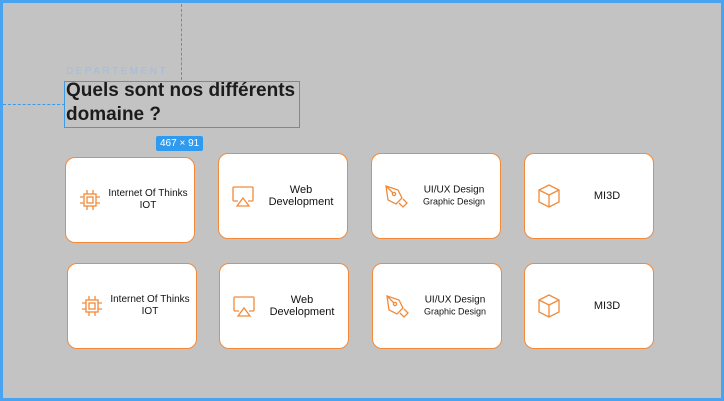 The image size is (724, 401). I want to click on domain-card-uiux-2: UI/UX Design Graphic Design, so click(437, 306).